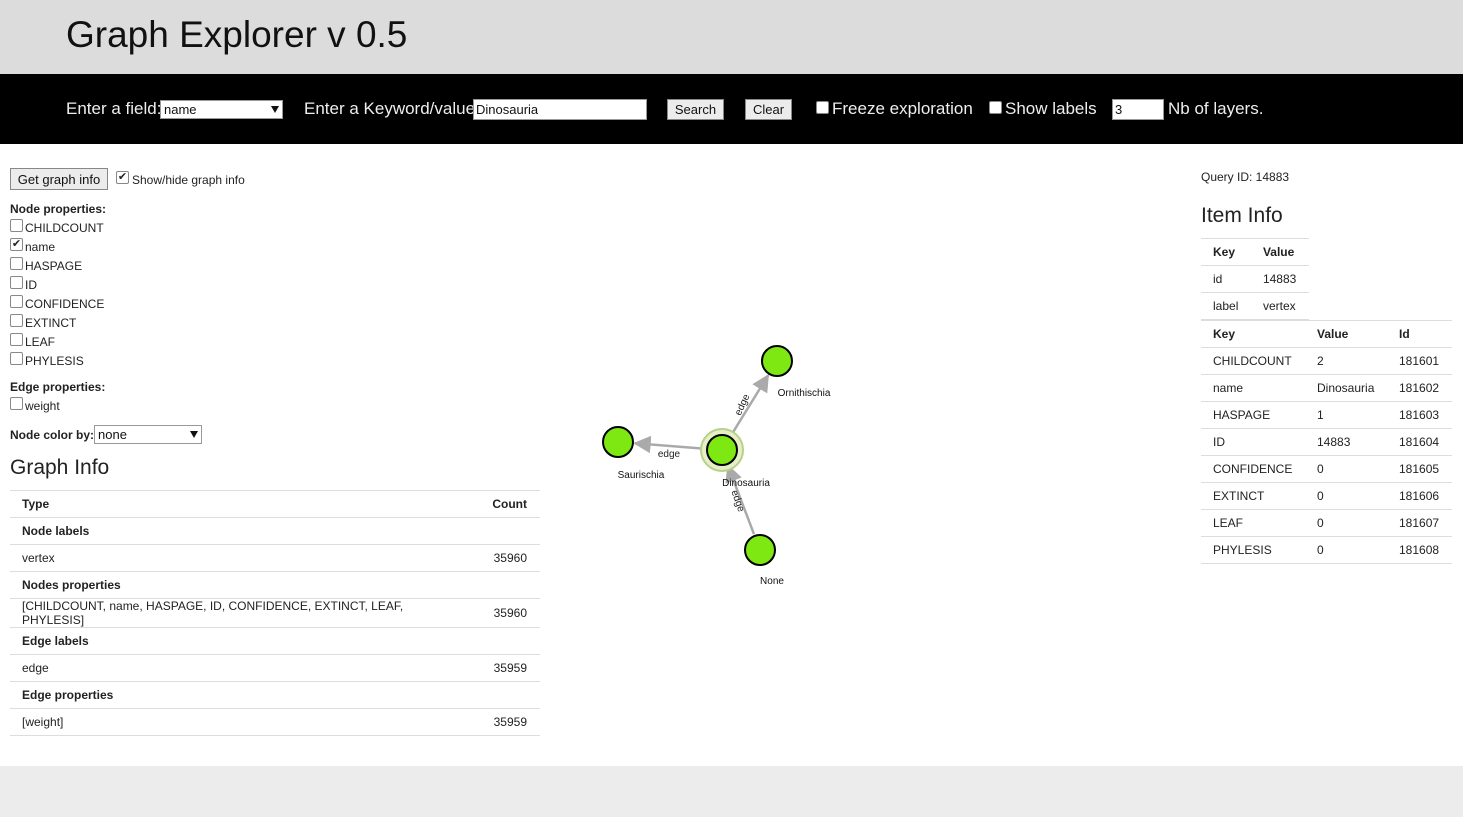  I want to click on id-cell: 181606, so click(1419, 496).